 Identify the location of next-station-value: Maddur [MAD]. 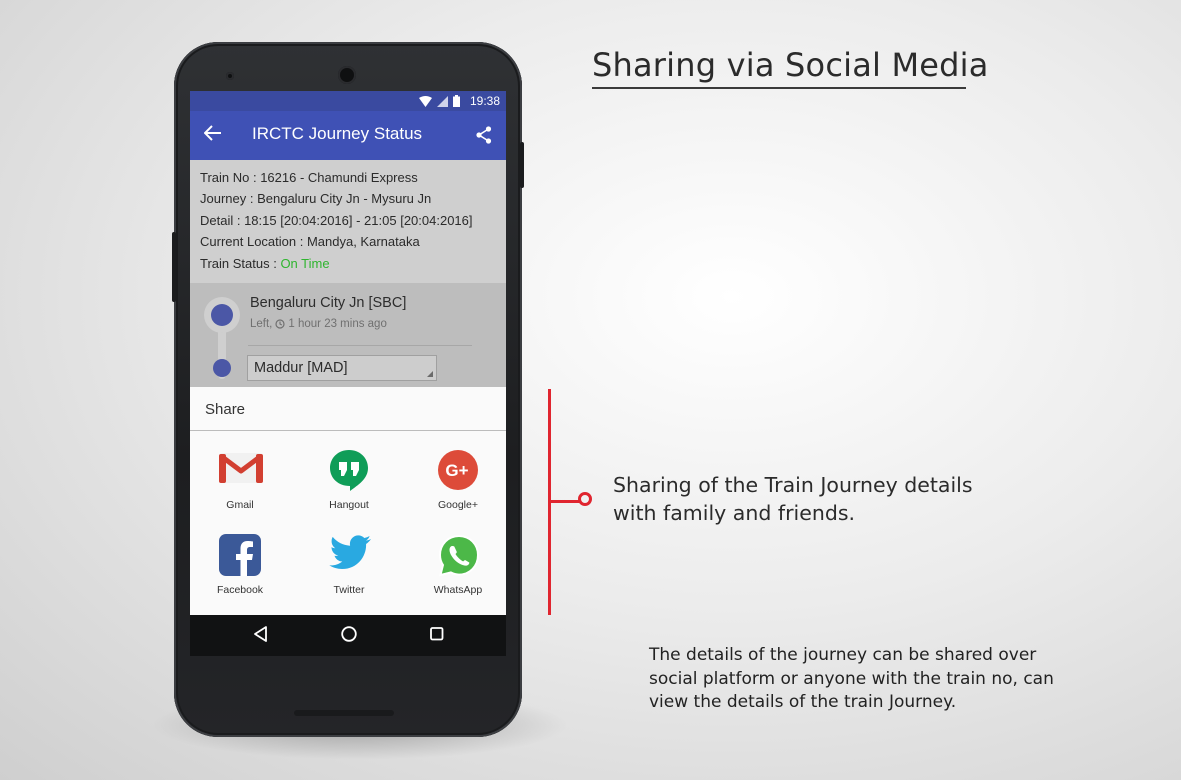
(301, 368).